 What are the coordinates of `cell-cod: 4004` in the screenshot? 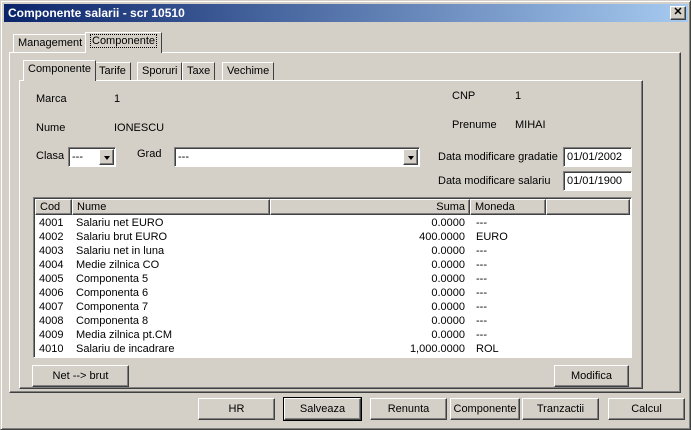 It's located at (51, 265).